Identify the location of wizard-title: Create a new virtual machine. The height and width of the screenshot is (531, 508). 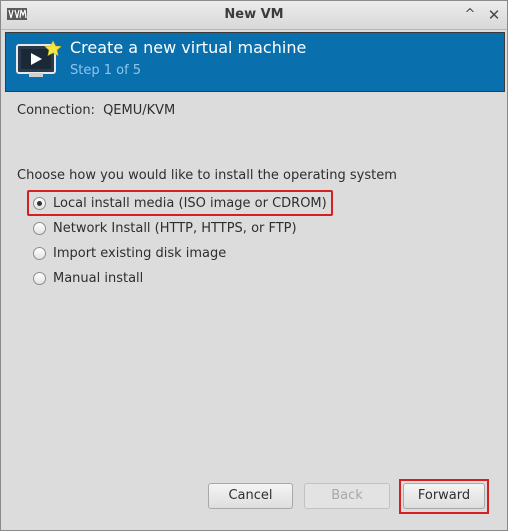
(188, 47).